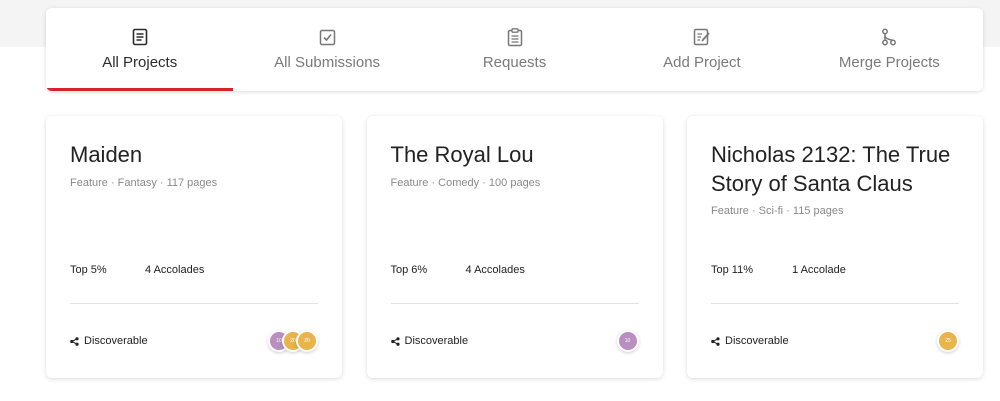 This screenshot has height=401, width=1000. What do you see at coordinates (293, 341) in the screenshot?
I see `accolade-badges: 10 20 20` at bounding box center [293, 341].